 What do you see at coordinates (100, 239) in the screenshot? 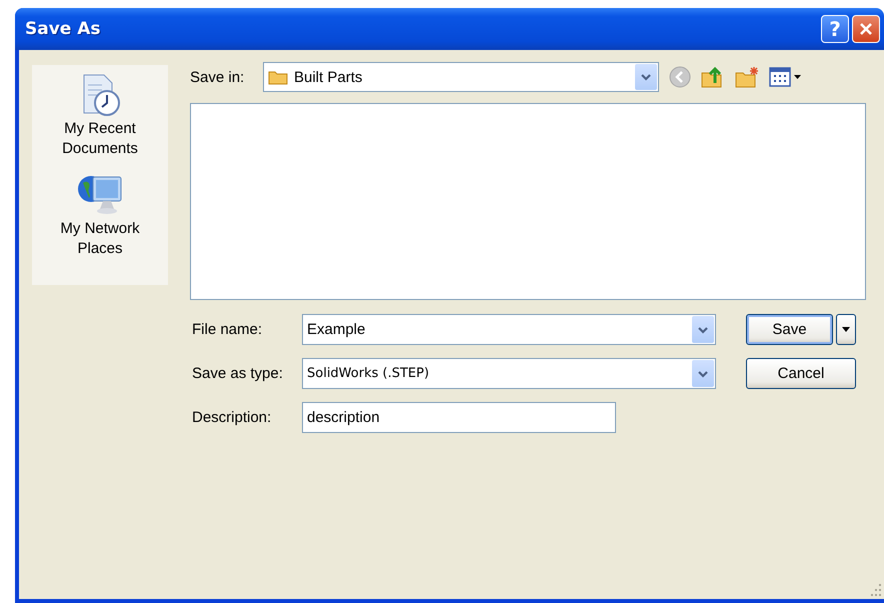
I see `place-item: My Network Places` at bounding box center [100, 239].